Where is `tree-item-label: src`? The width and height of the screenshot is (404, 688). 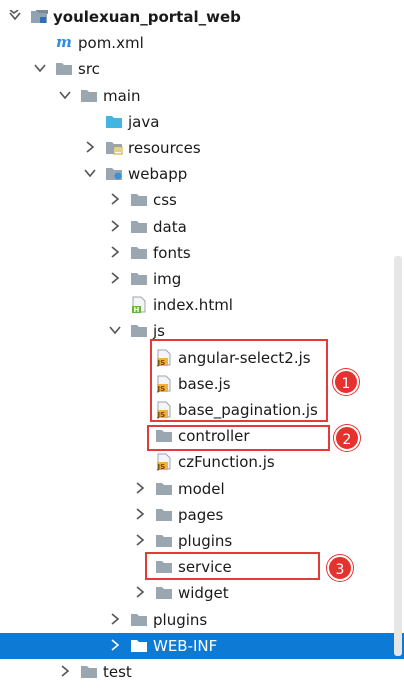 tree-item-label: src is located at coordinates (89, 69).